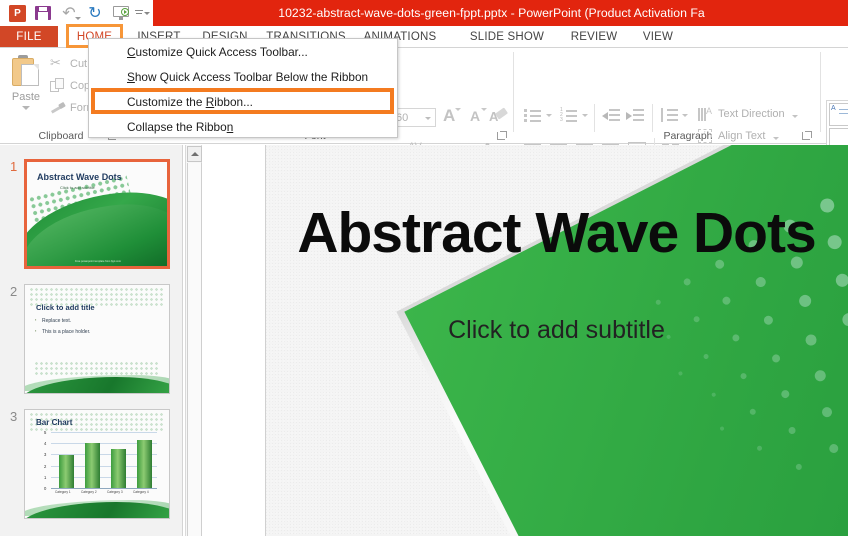  I want to click on thumbnail-number: 2, so click(14, 291).